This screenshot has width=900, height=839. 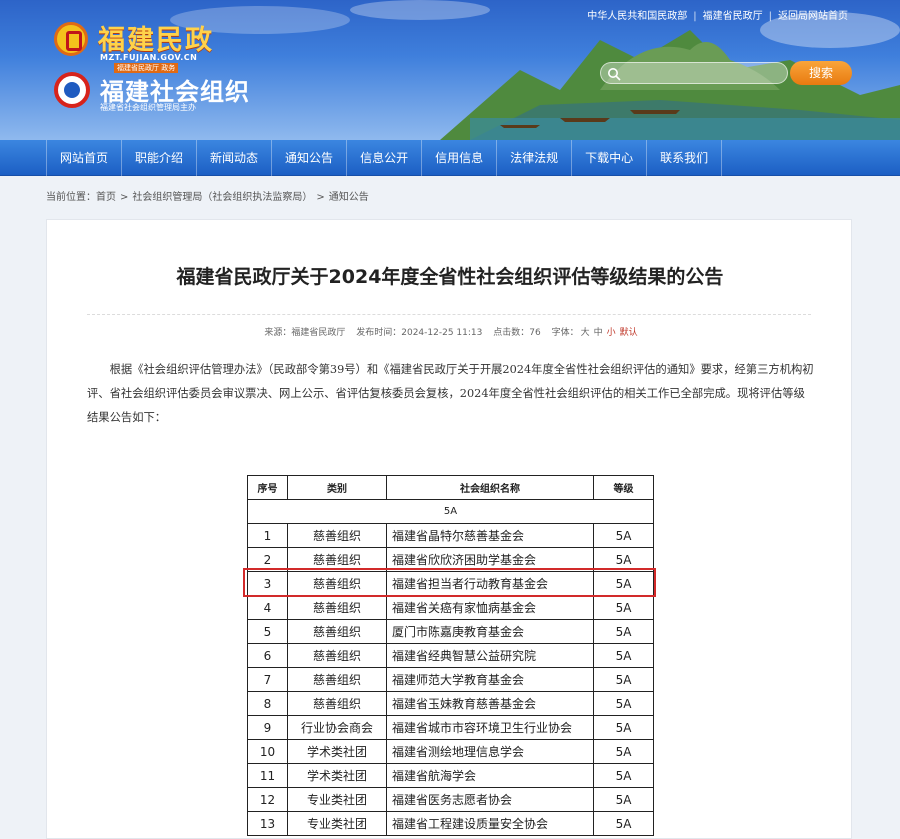 I want to click on breadcrumb-home: 首页, so click(x=106, y=197).